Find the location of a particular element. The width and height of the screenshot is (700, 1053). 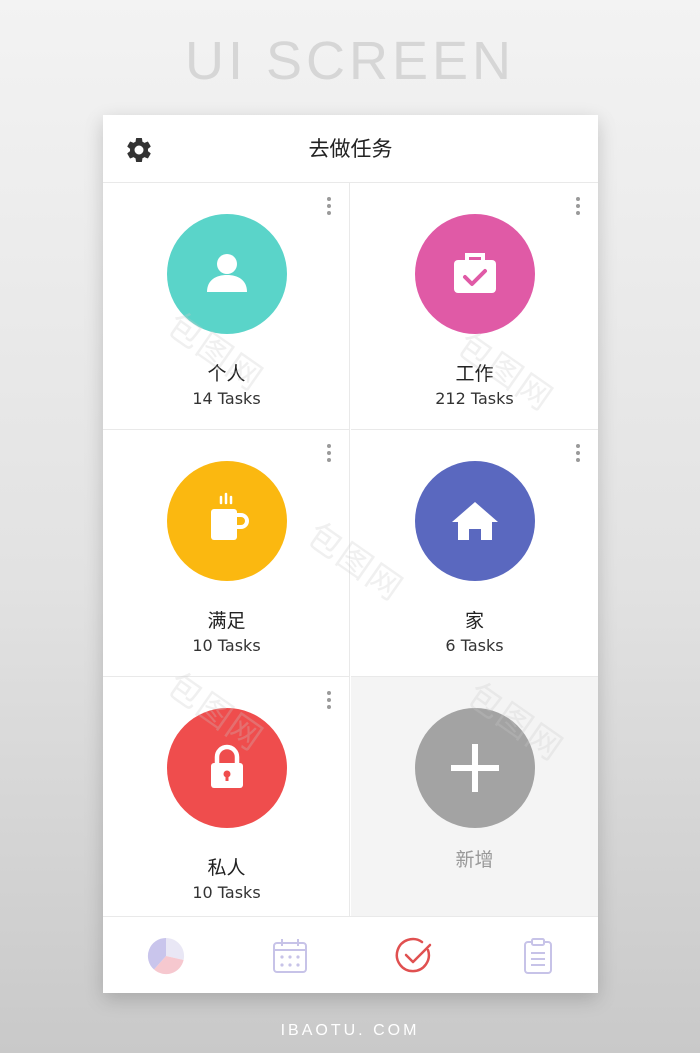

clipboard-icon is located at coordinates (538, 956).